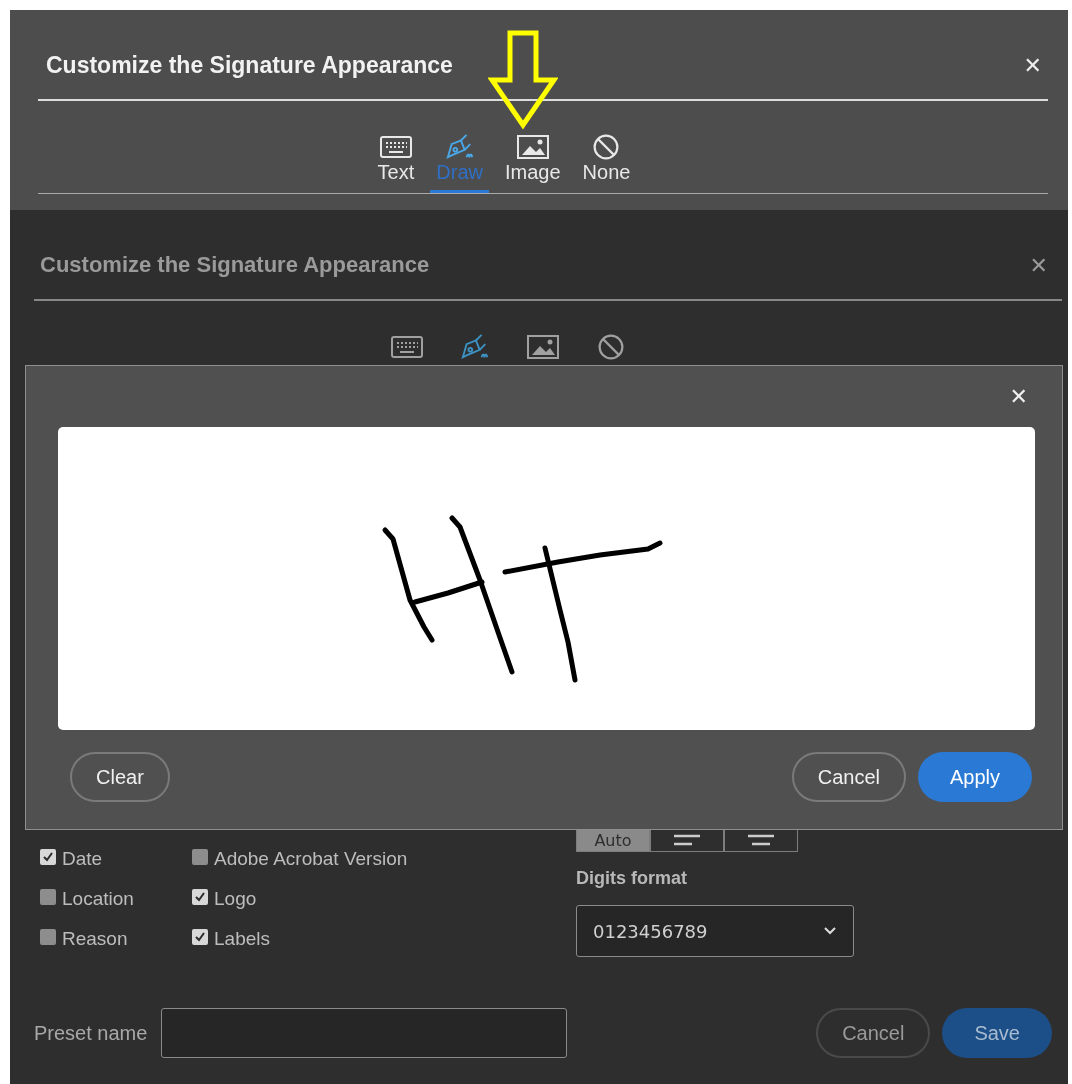 The width and height of the screenshot is (1072, 1084). I want to click on align-center-icon, so click(761, 840).